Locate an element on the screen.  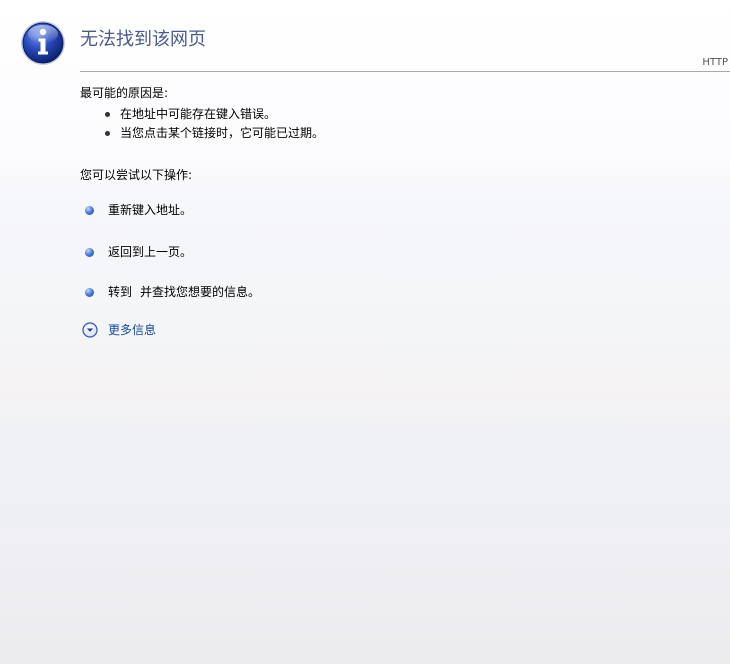
expand-down-icon is located at coordinates (90, 330).